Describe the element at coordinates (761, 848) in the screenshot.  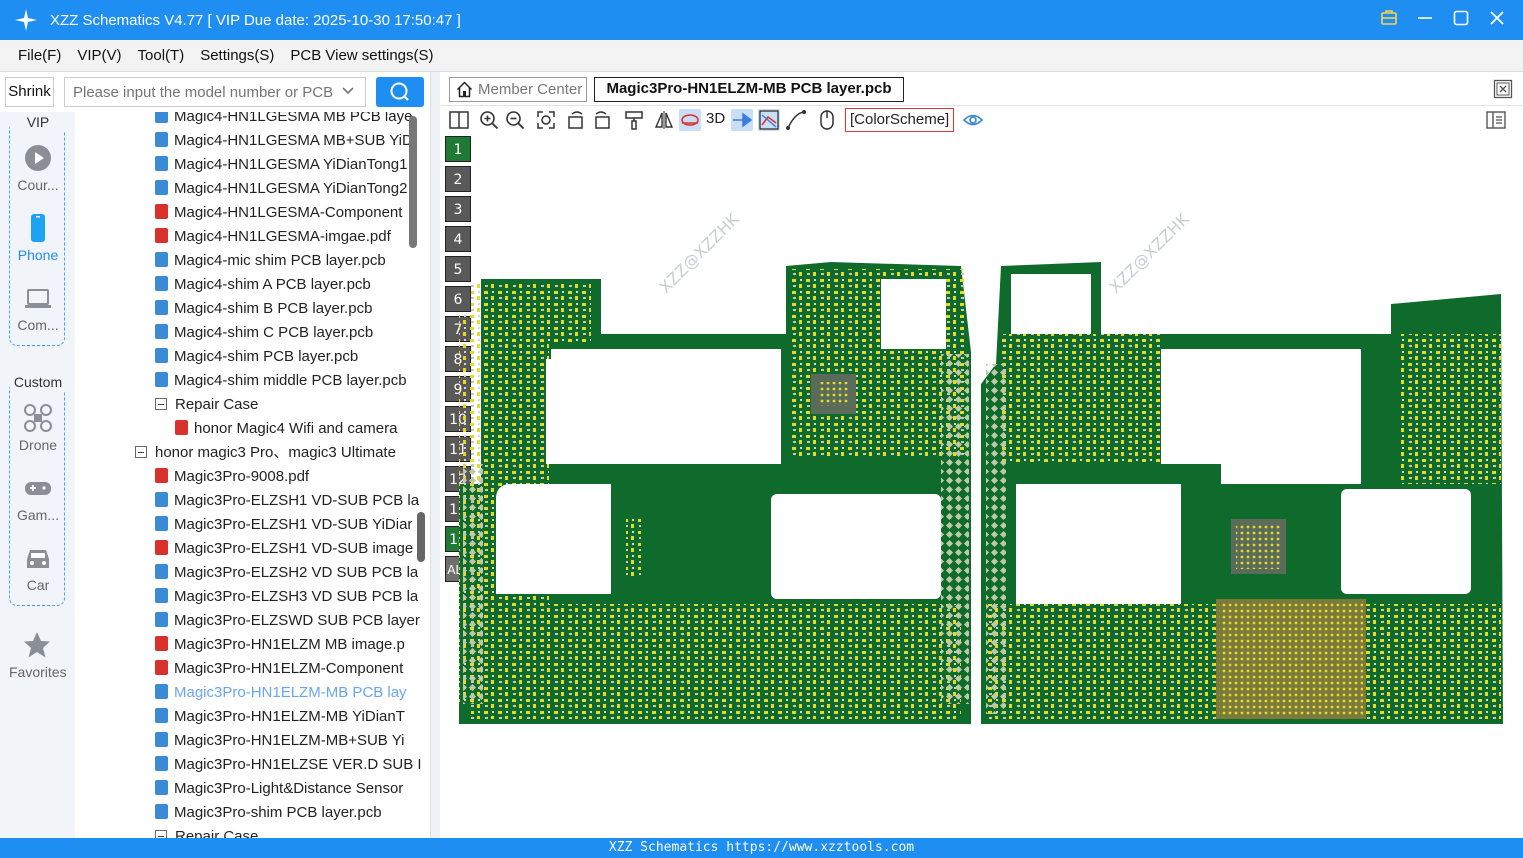
I see `status-bar: XZZ Schematics https://www.xzztools.com` at that location.